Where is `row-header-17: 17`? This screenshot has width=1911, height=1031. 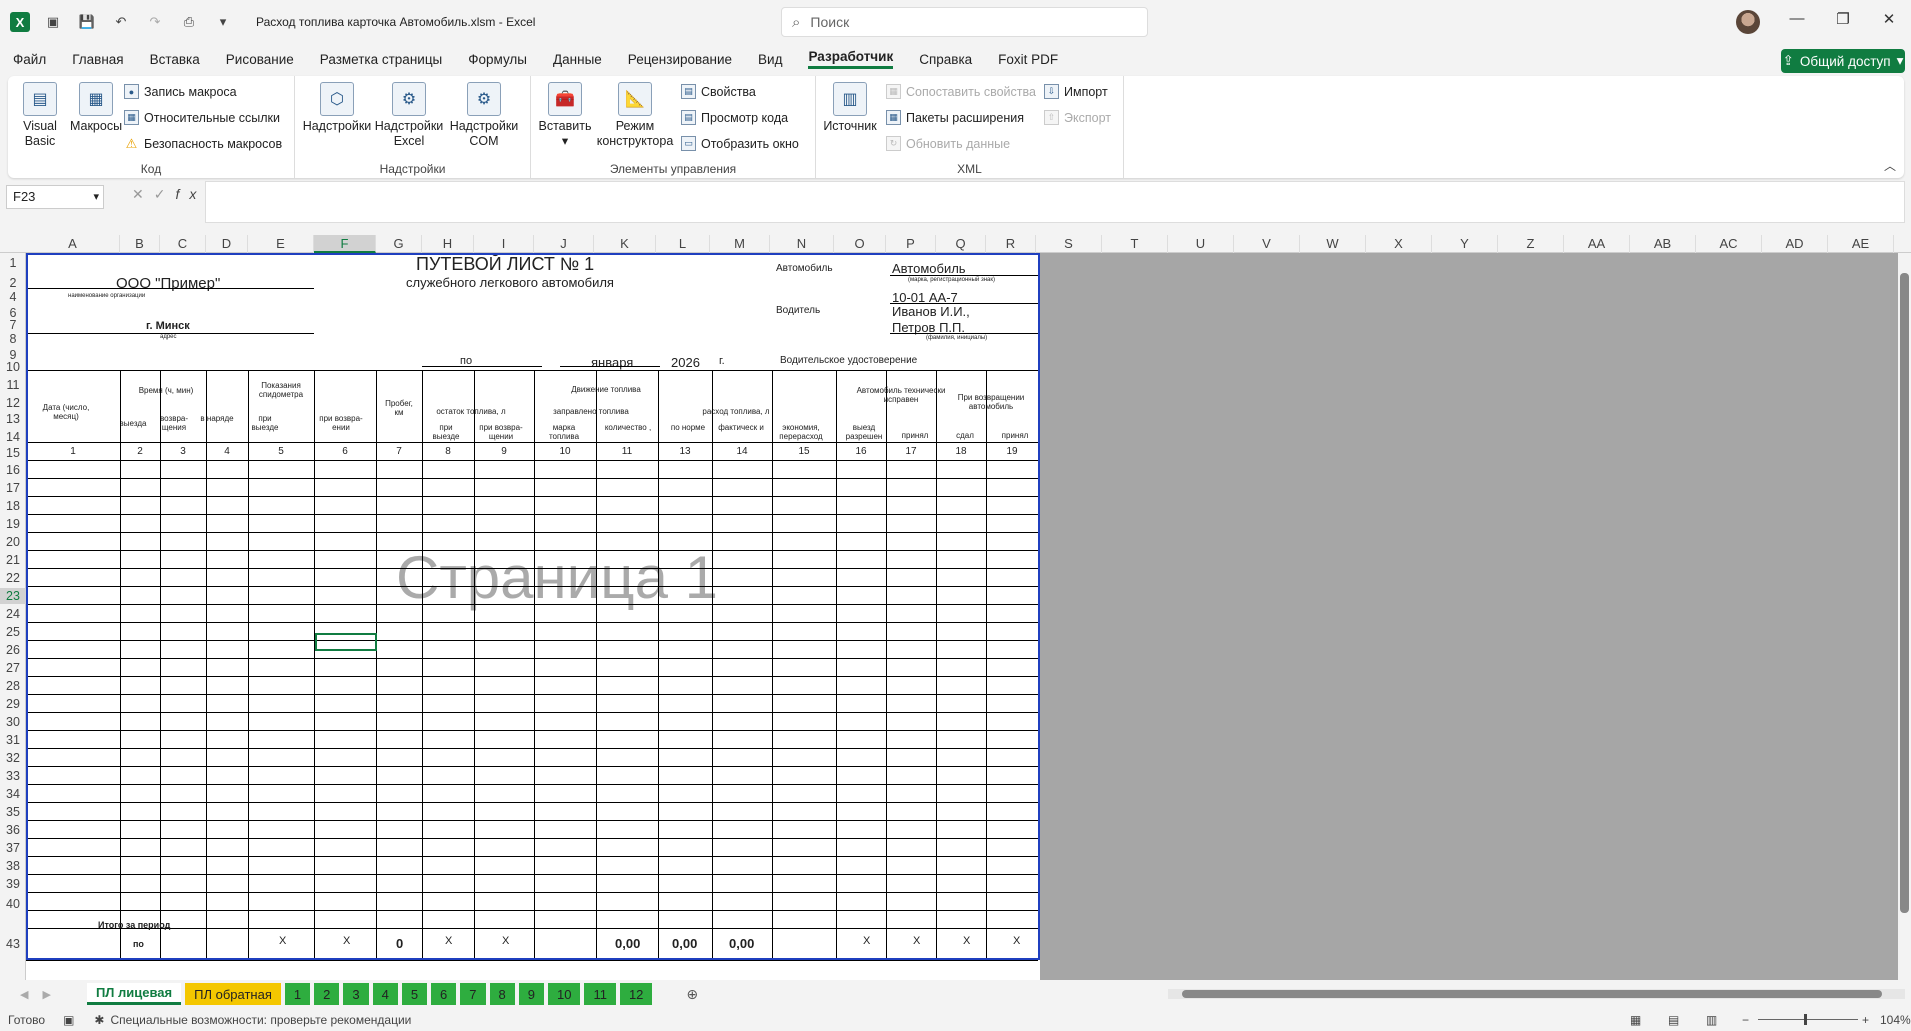 row-header-17: 17 is located at coordinates (13, 488).